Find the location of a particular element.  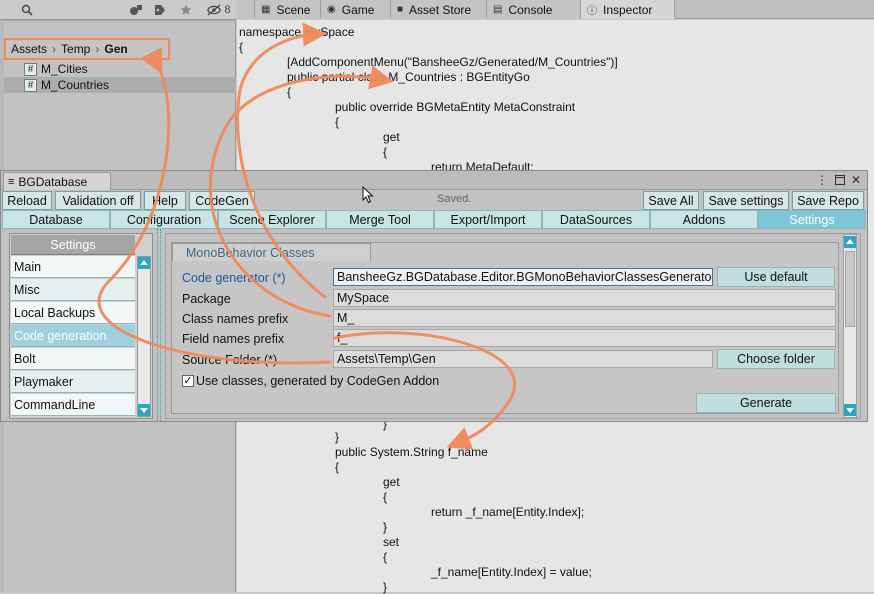

tab-label: Inspector is located at coordinates (628, 9).